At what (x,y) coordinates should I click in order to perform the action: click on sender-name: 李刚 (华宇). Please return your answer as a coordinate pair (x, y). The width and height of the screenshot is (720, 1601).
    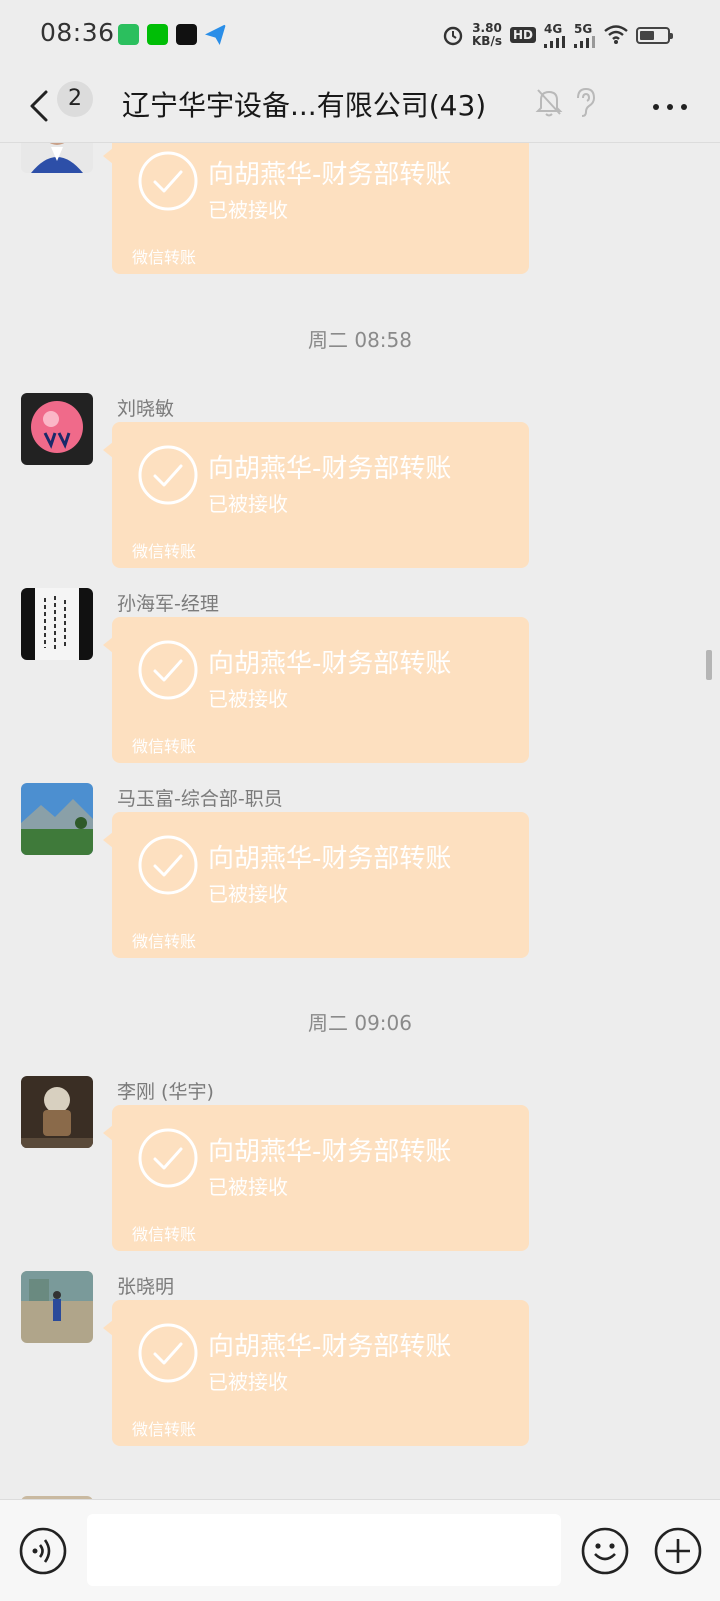
    Looking at the image, I should click on (165, 1092).